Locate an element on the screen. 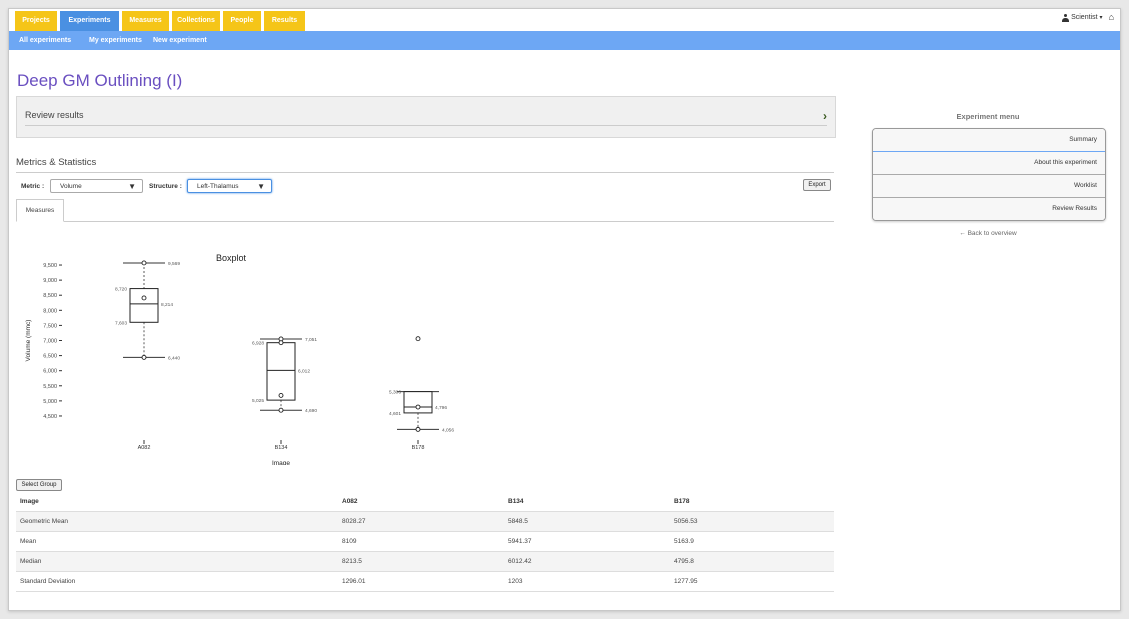 This screenshot has height=619, width=1129. table-row: Standard Deviation 1296.01 1203 1277.95 is located at coordinates (425, 581).